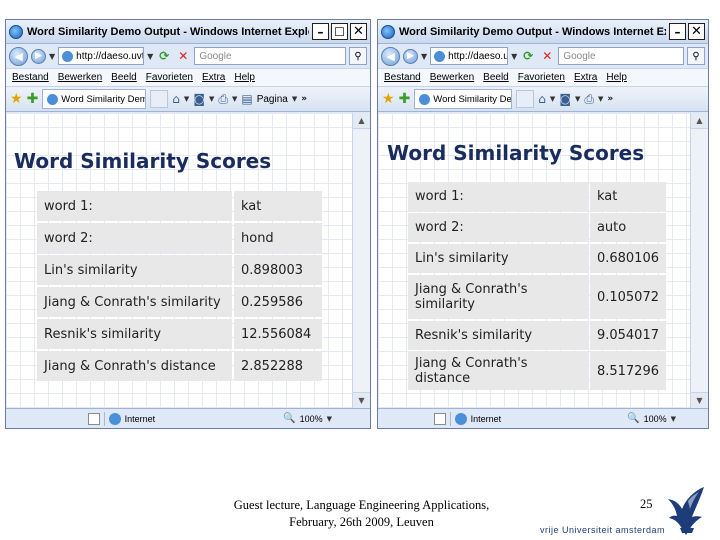 This screenshot has width=720, height=540. I want to click on status-bar: Internet 🔍 100% ▼, so click(543, 418).